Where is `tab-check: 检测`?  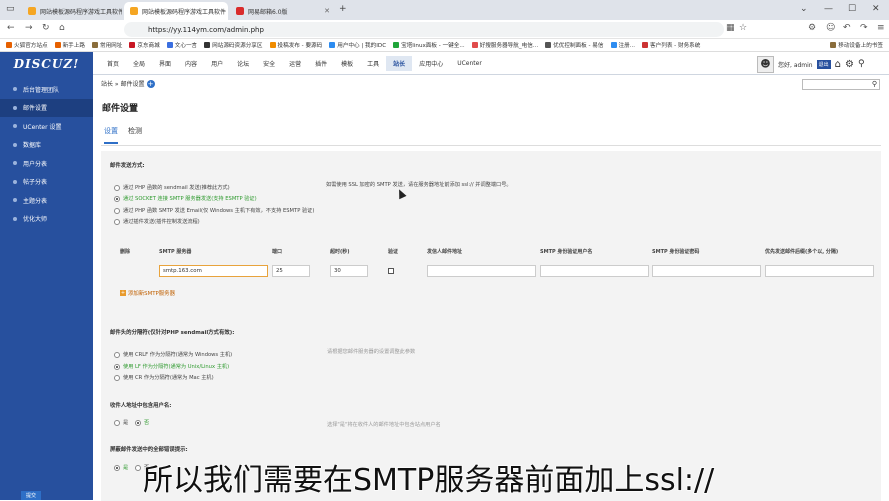
tab-check: 检测 is located at coordinates (135, 135).